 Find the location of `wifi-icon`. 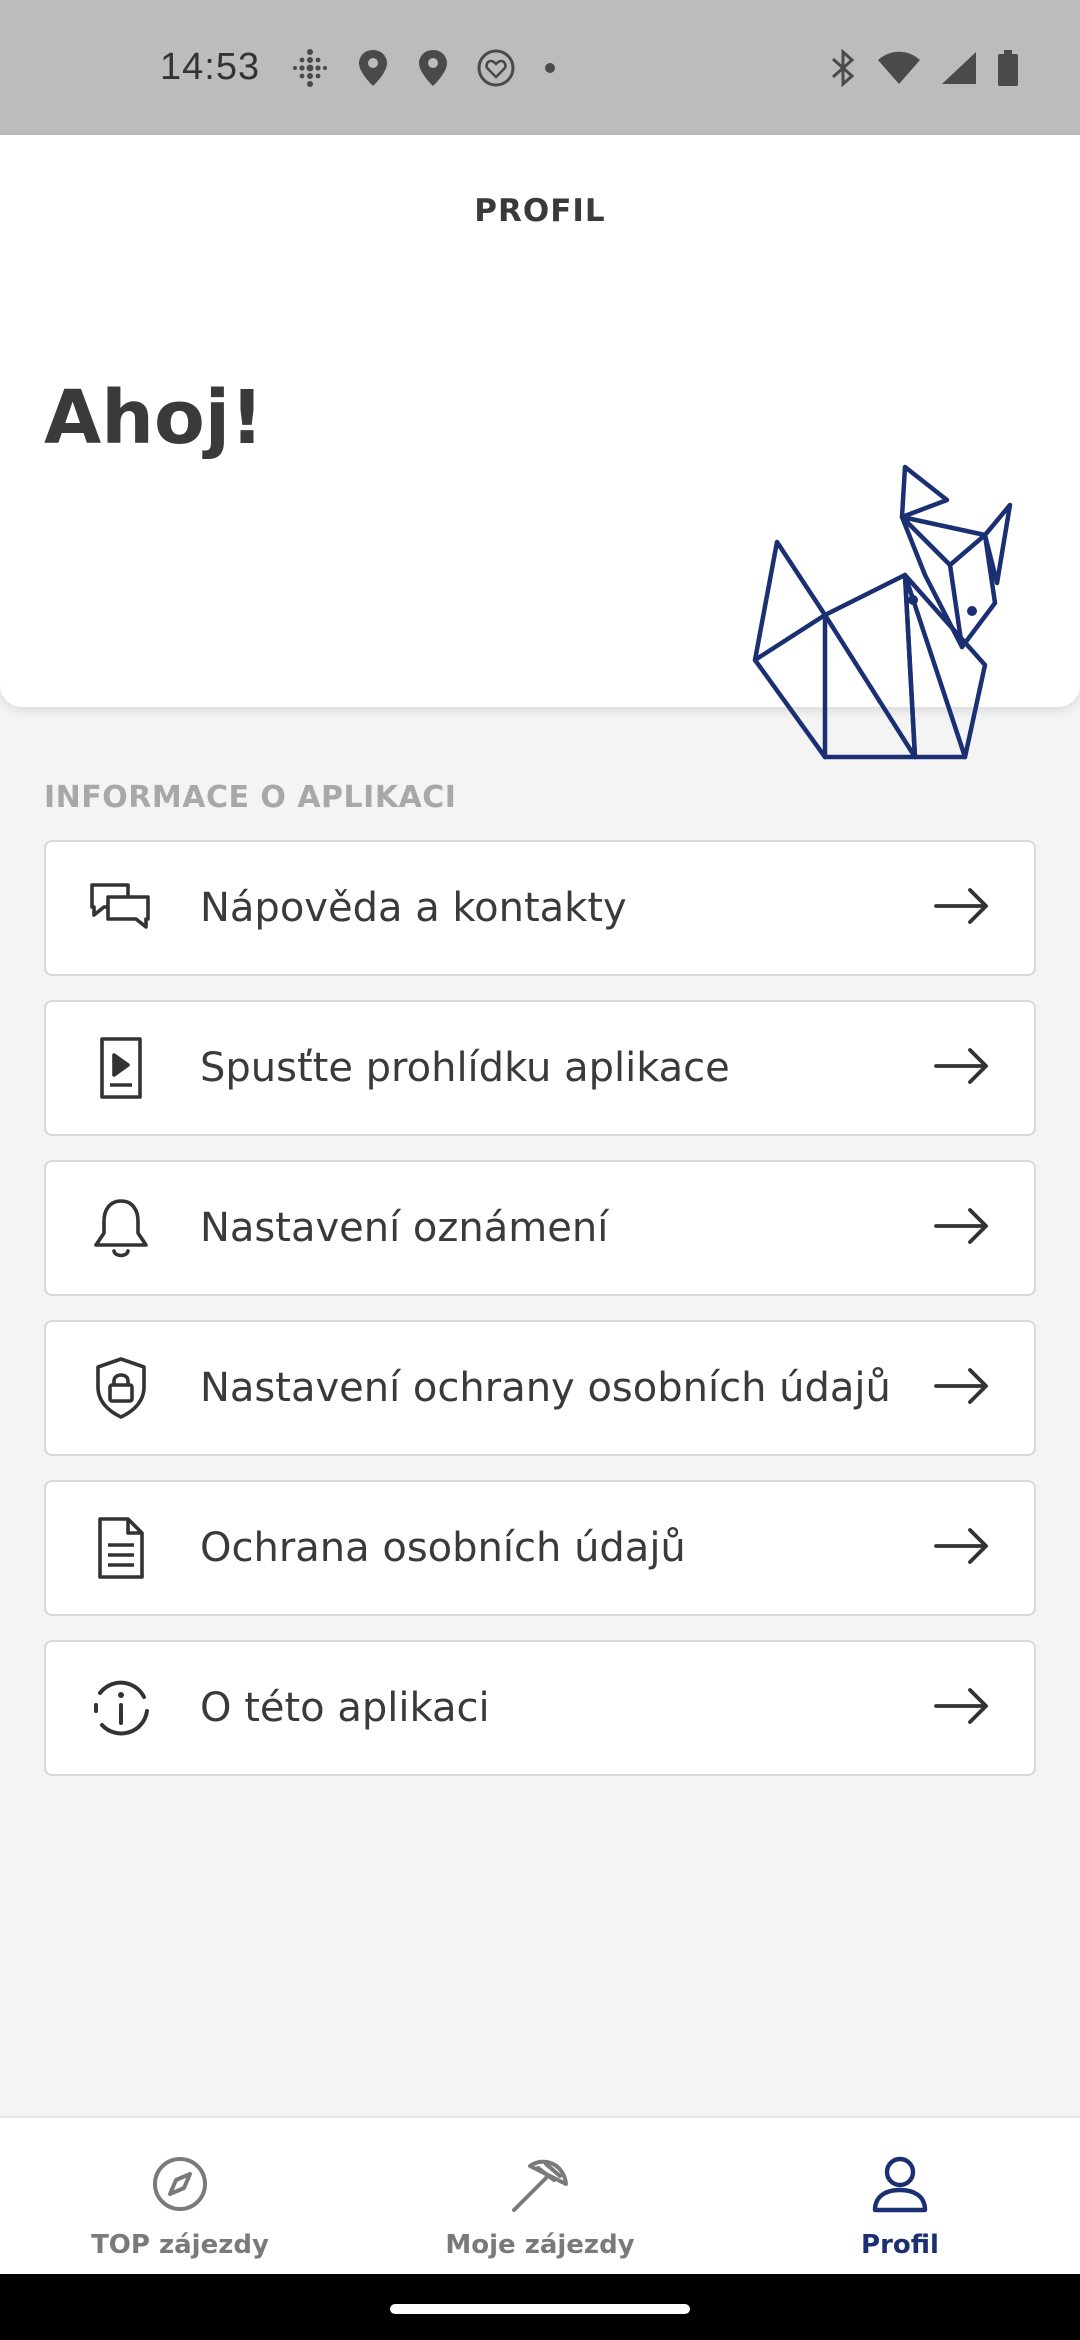

wifi-icon is located at coordinates (899, 67).